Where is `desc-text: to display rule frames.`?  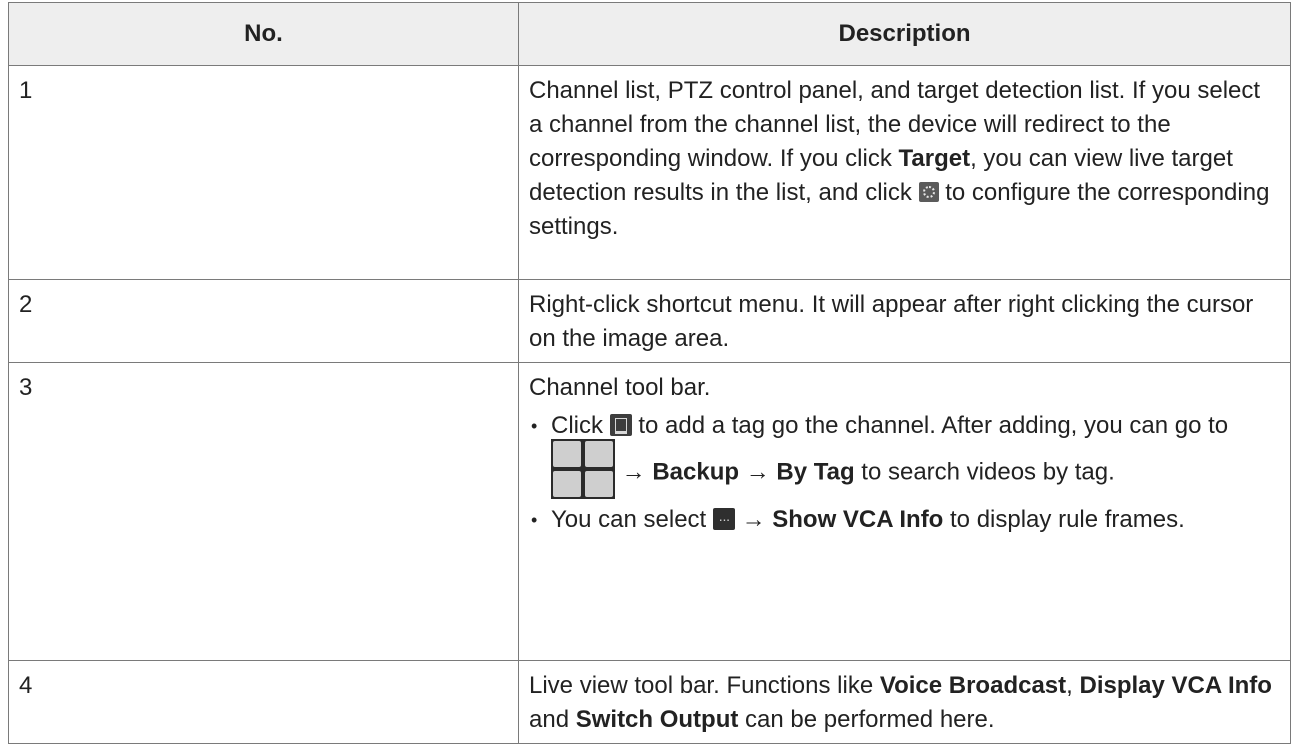
desc-text: to display rule frames. is located at coordinates (1064, 519).